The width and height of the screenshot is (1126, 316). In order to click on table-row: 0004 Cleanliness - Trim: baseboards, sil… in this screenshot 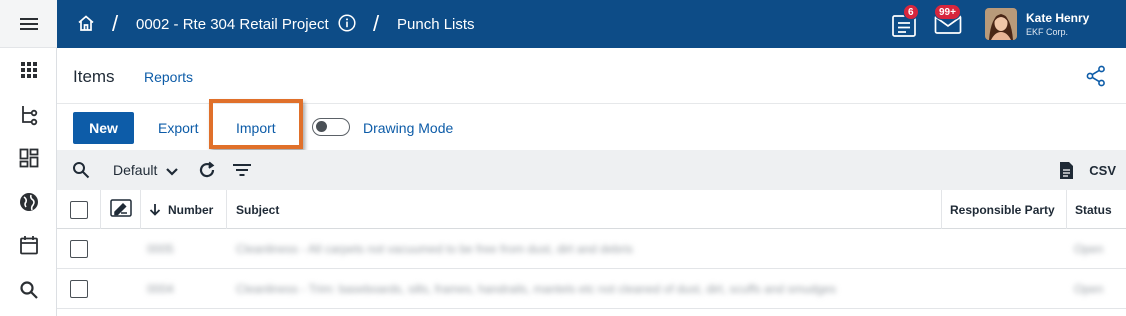, I will do `click(591, 289)`.